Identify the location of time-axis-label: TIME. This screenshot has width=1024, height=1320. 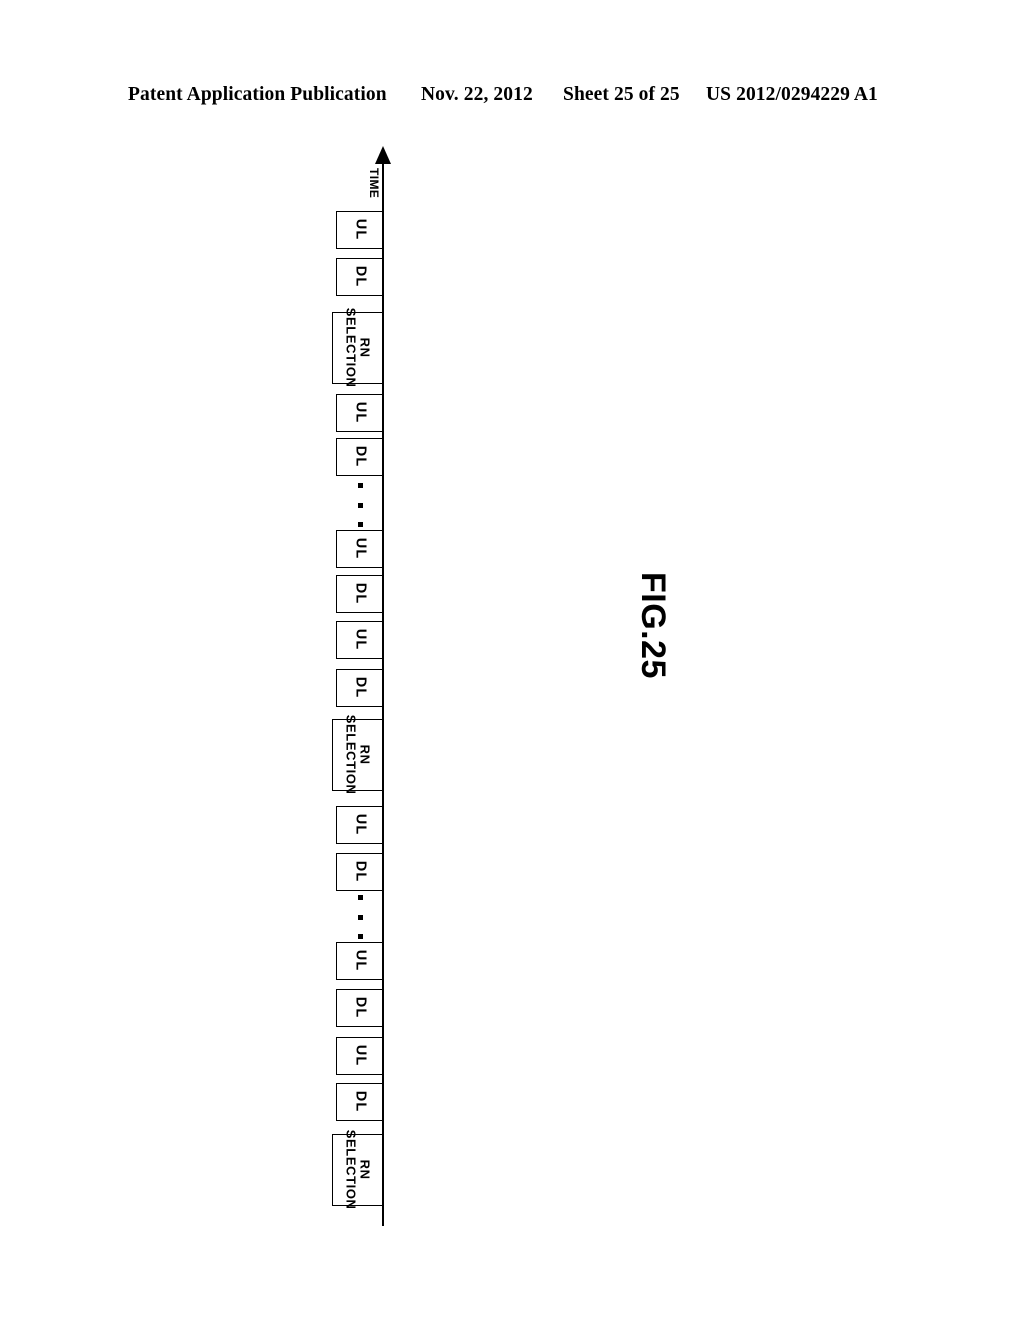
(374, 183).